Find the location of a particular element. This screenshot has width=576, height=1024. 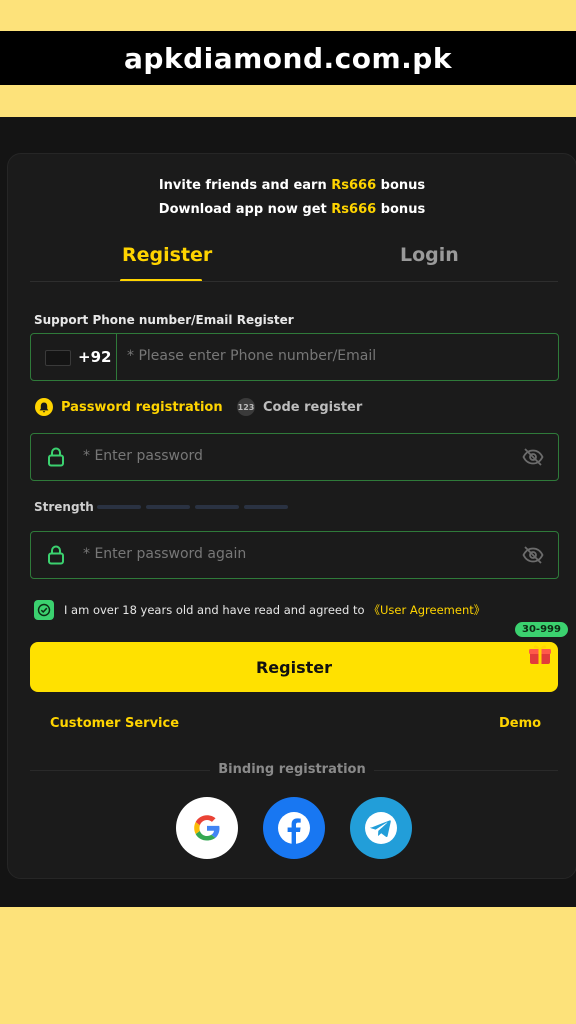

field-separator is located at coordinates (116, 357).